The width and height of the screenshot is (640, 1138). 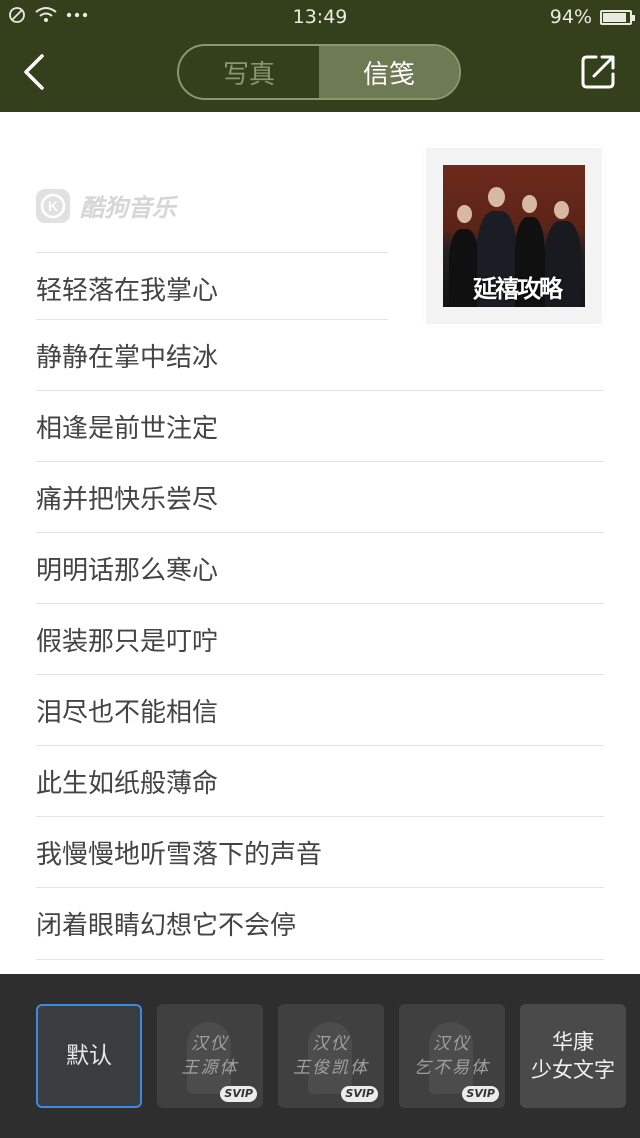 I want to click on font-preview-text: 汉仪 王源体, so click(x=210, y=1056).